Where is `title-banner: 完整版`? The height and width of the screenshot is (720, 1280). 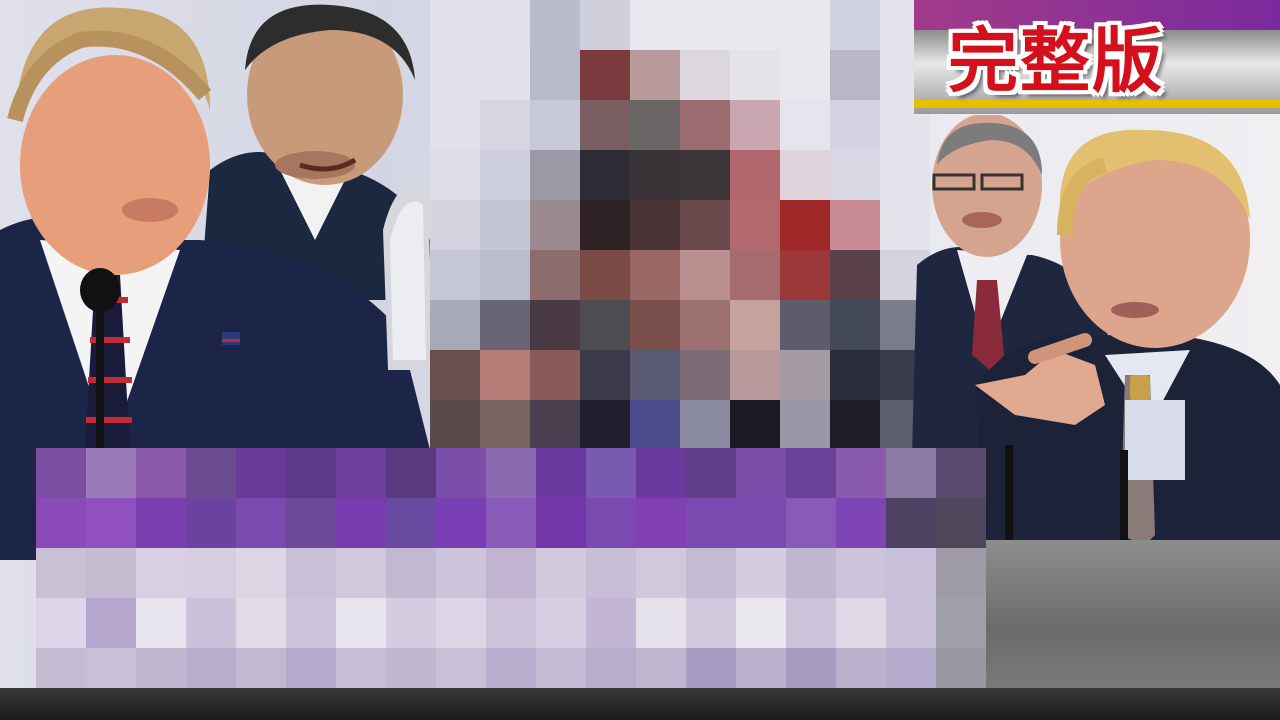
title-banner: 完整版 is located at coordinates (1097, 61).